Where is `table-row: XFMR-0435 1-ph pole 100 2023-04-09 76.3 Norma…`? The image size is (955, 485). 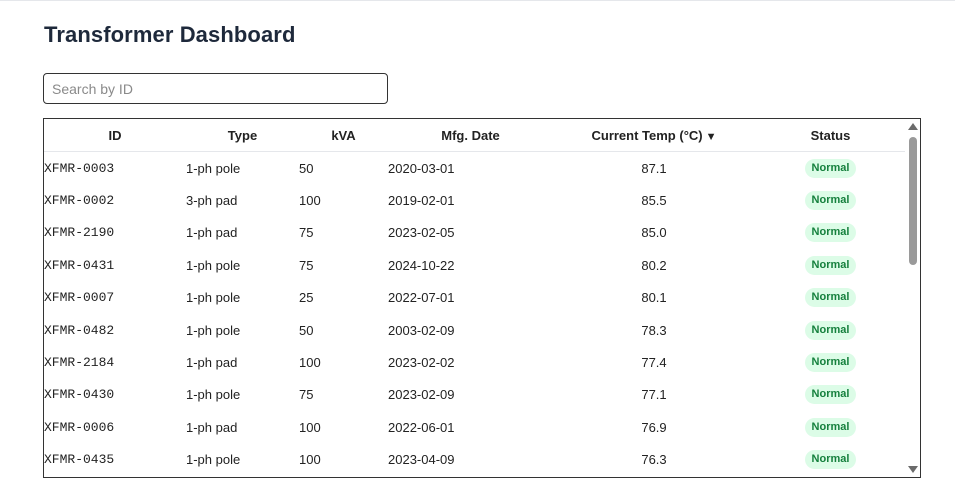
table-row: XFMR-0435 1-ph pole 100 2023-04-09 76.3 Norma… is located at coordinates (475, 460).